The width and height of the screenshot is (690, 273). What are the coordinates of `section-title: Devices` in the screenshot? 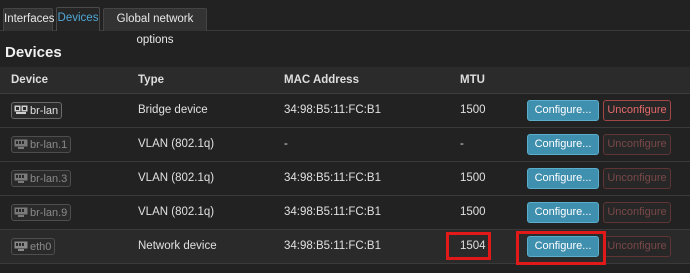 It's located at (33, 52).